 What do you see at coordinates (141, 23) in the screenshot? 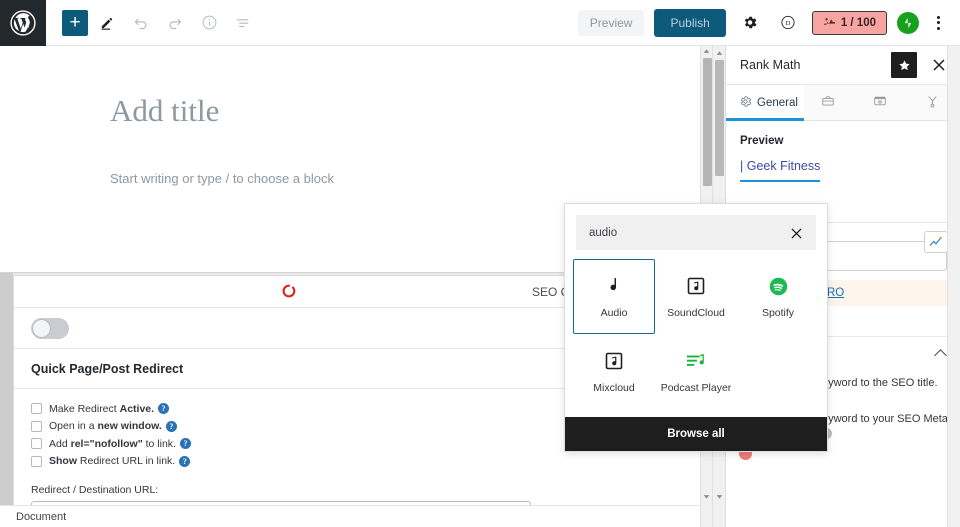
I see `undo-button` at bounding box center [141, 23].